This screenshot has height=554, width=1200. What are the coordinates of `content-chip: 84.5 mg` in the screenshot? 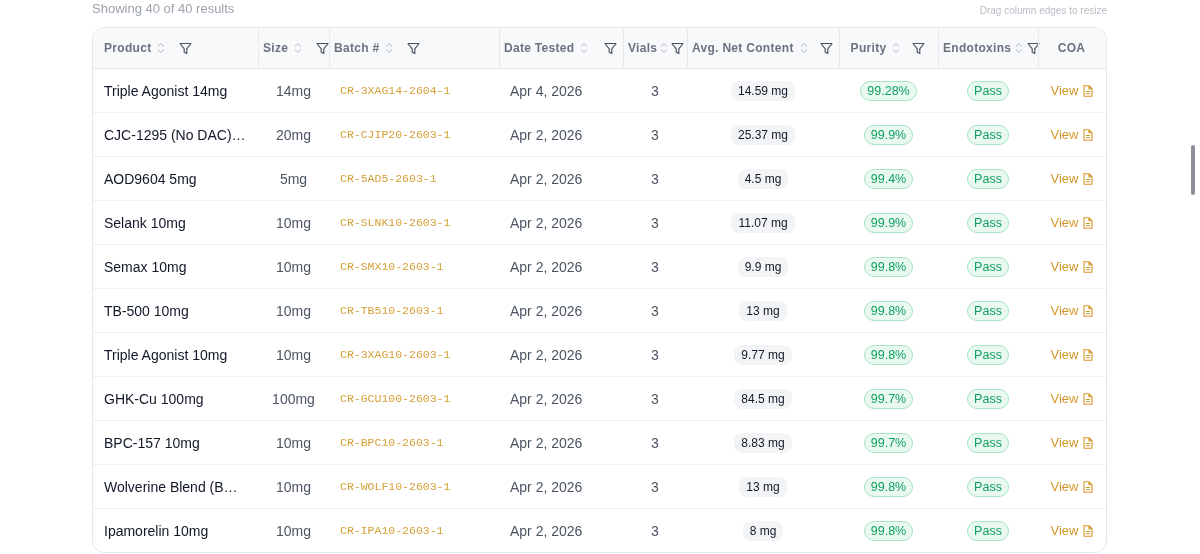 It's located at (763, 398).